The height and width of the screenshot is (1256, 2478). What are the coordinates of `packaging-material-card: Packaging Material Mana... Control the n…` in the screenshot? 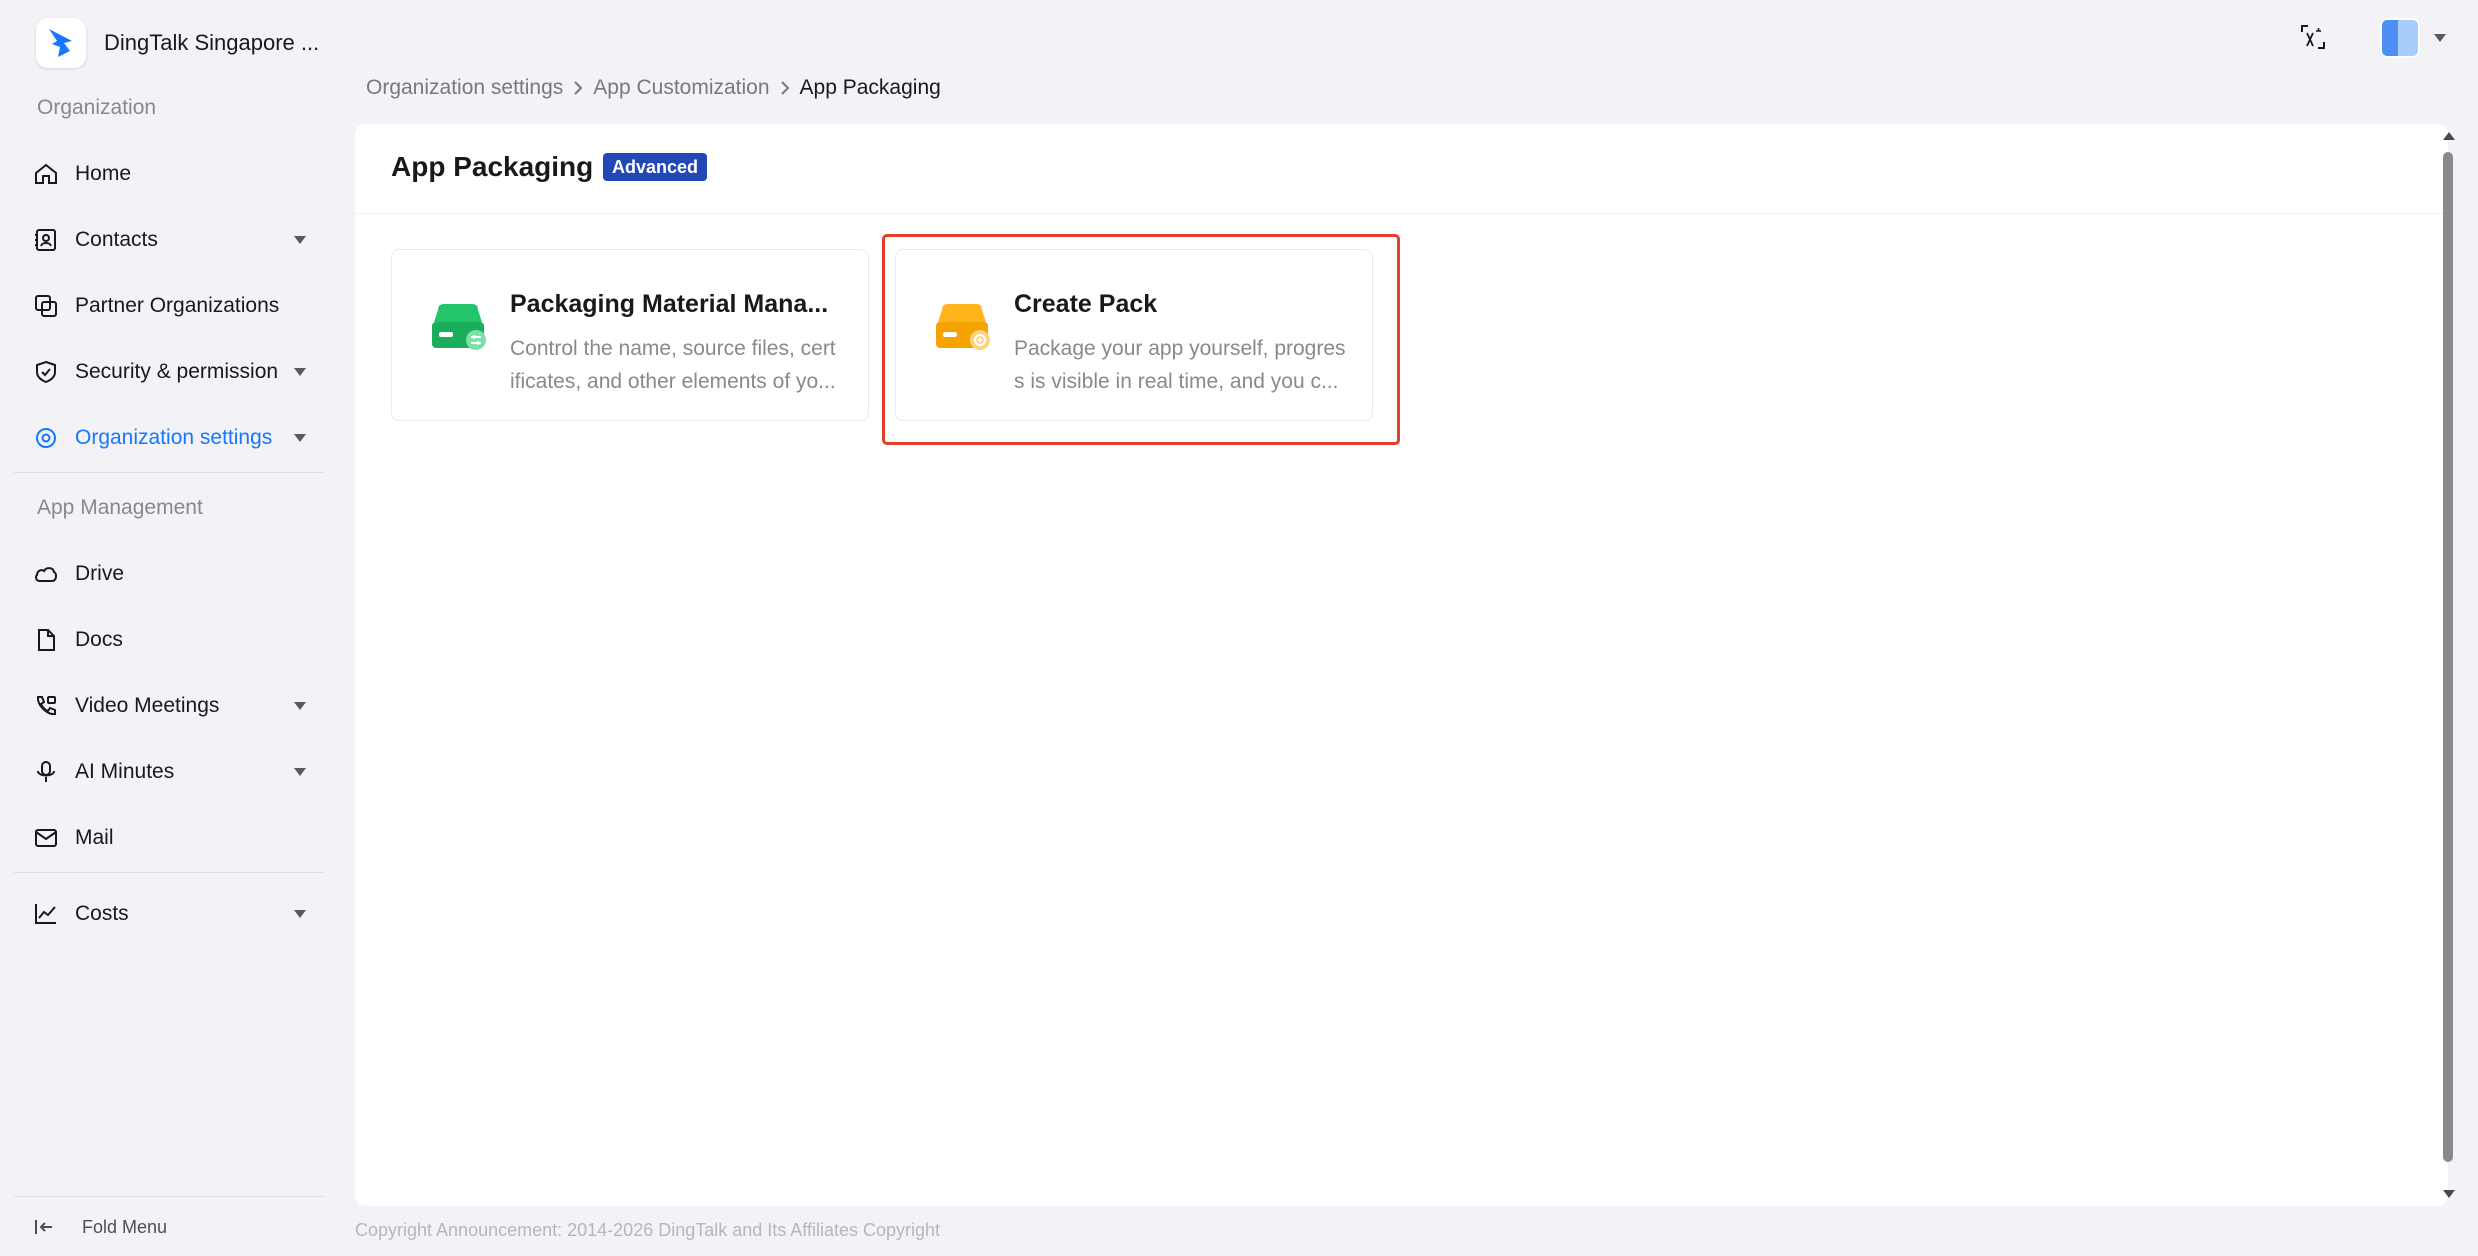 It's located at (630, 335).